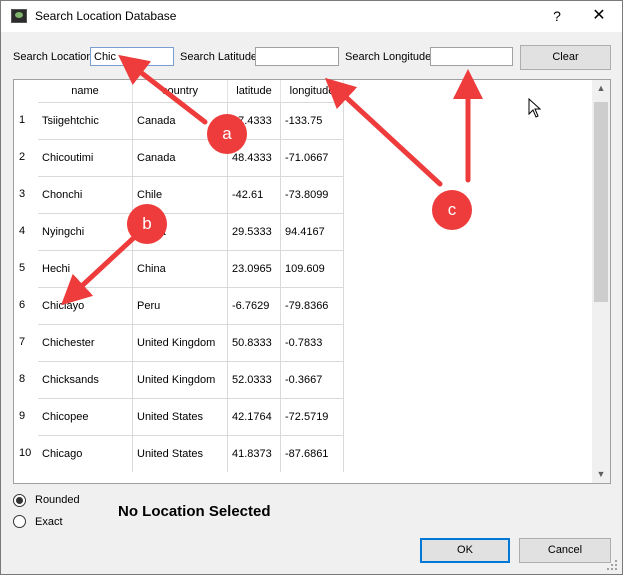 This screenshot has width=623, height=575. I want to click on badge-c-label: c, so click(452, 209).